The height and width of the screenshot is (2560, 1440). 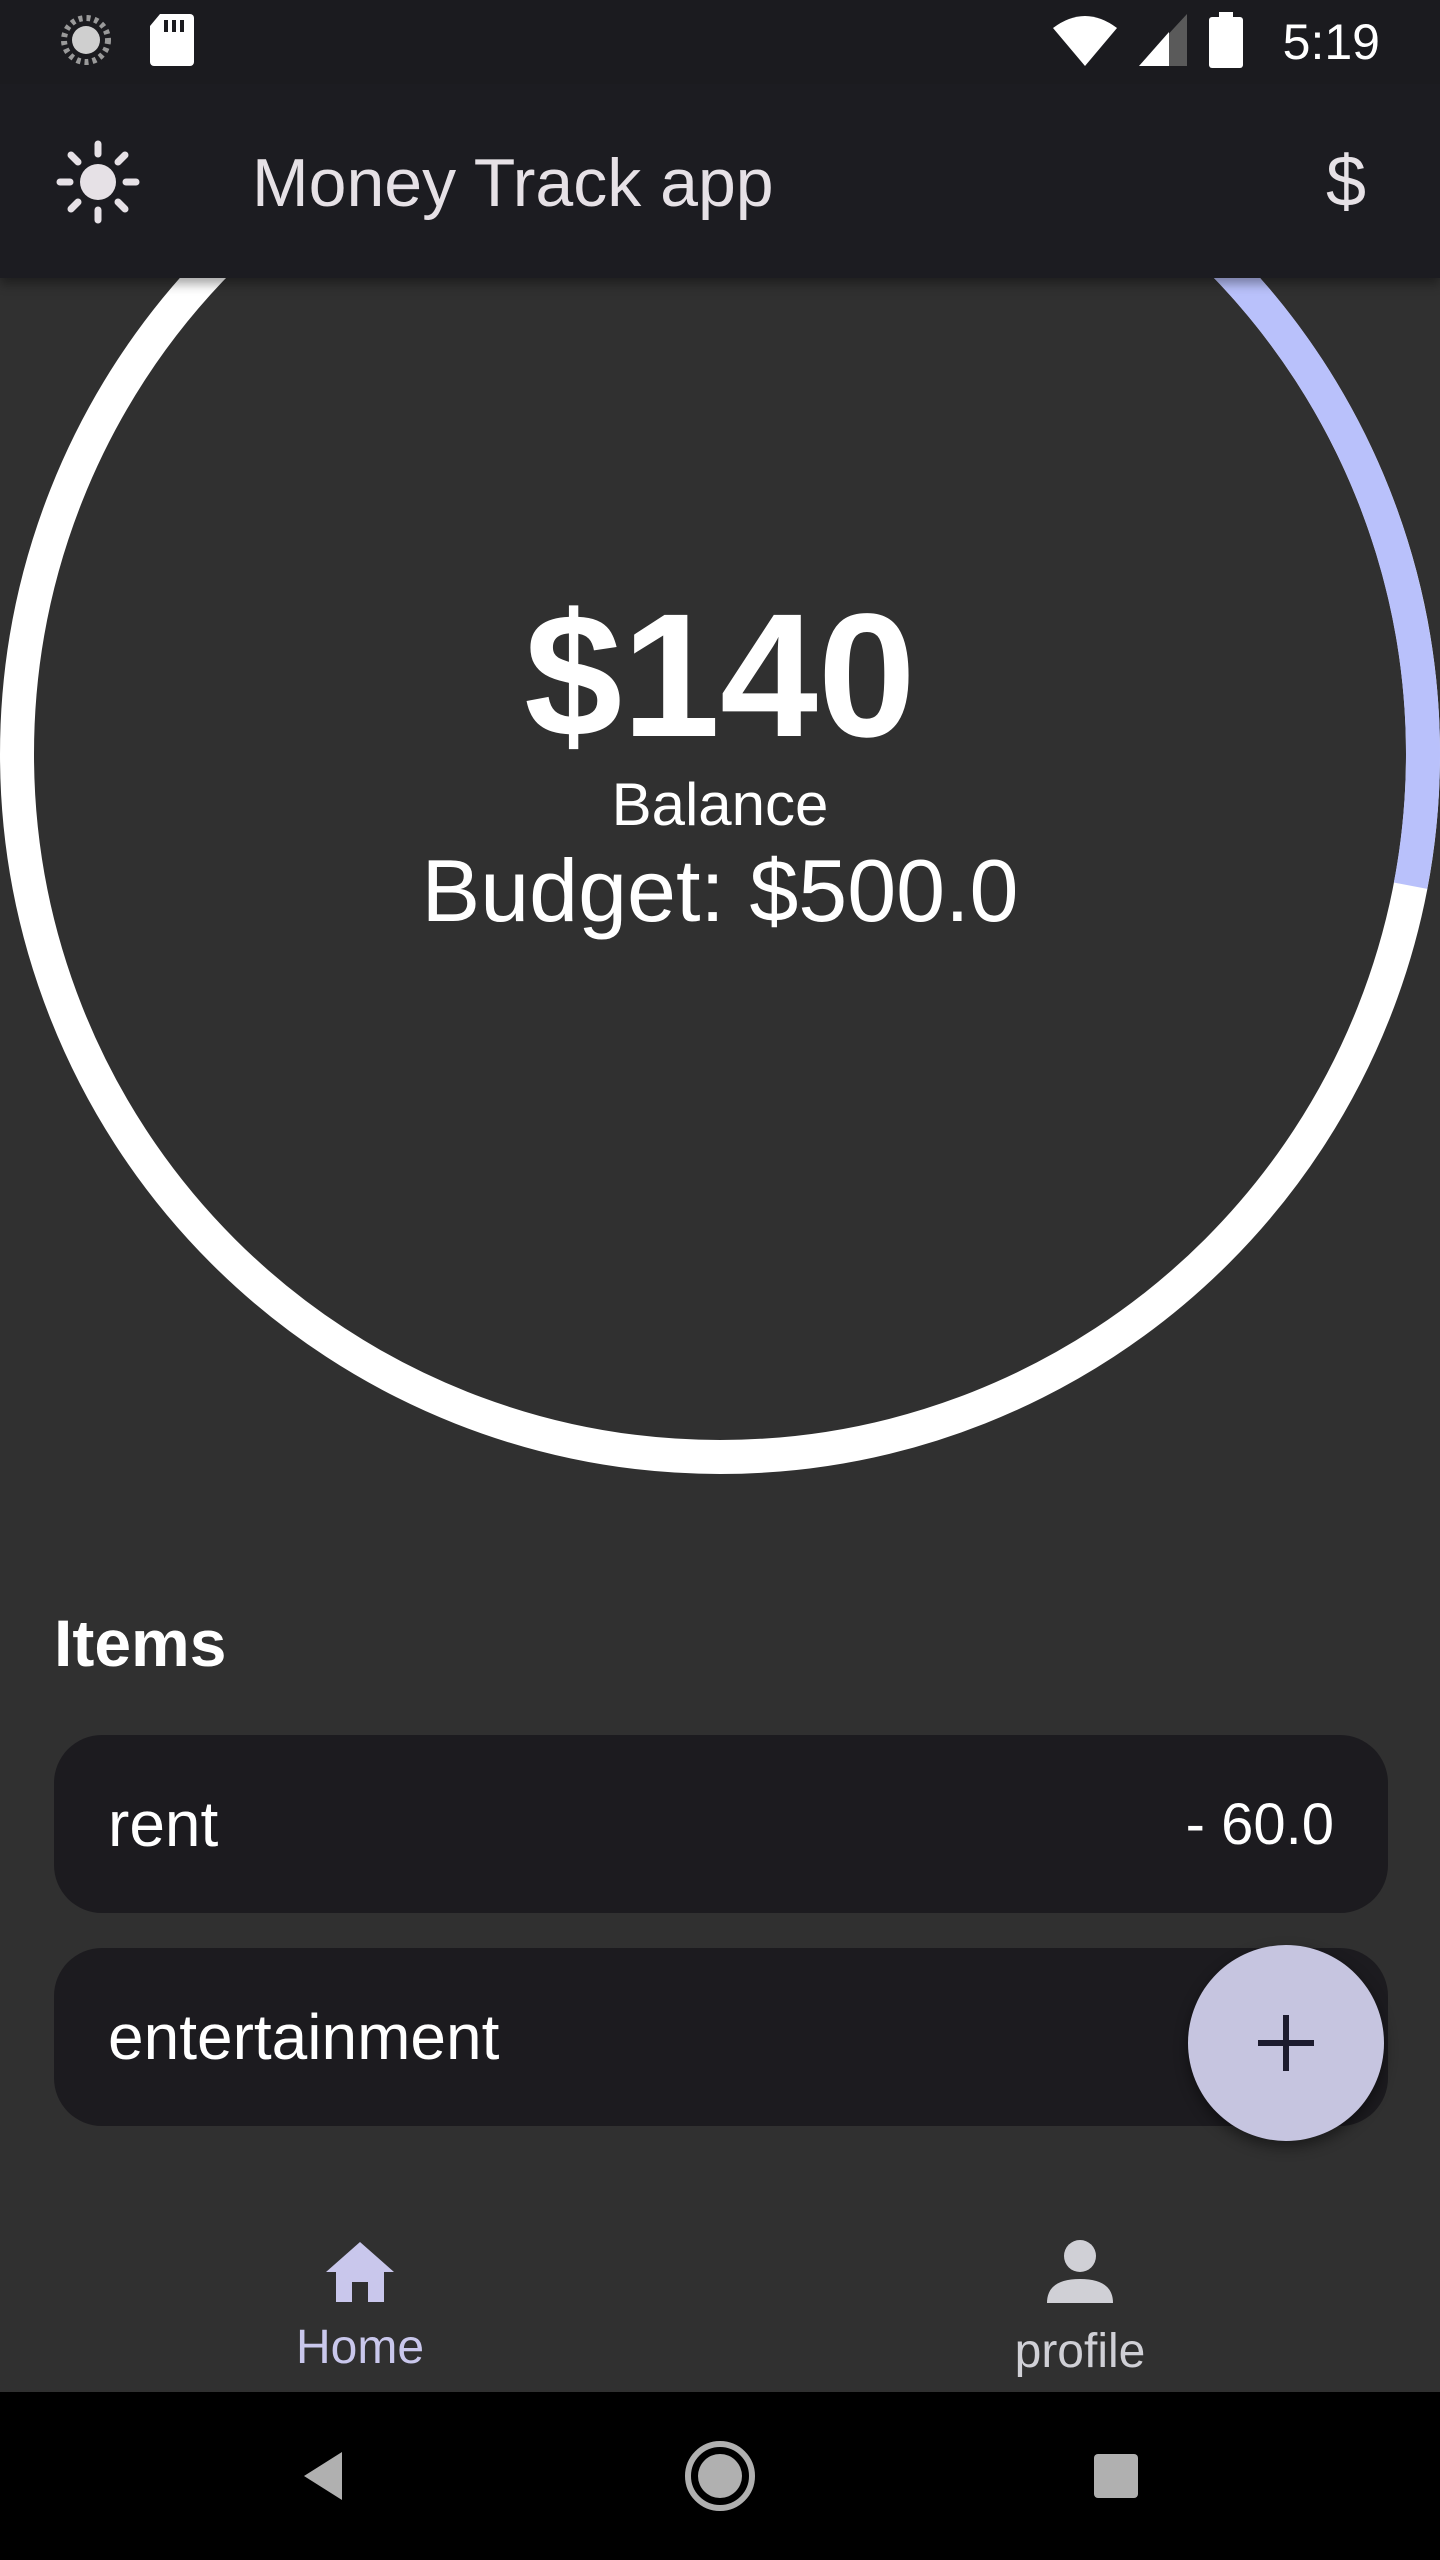 I want to click on status-time: 5:19, so click(x=1331, y=42).